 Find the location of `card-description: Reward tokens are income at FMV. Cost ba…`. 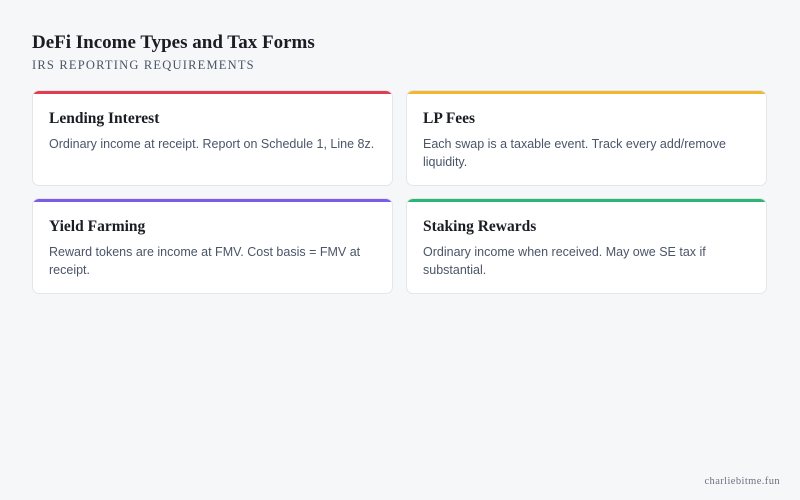

card-description: Reward tokens are income at FMV. Cost ba… is located at coordinates (205, 261).